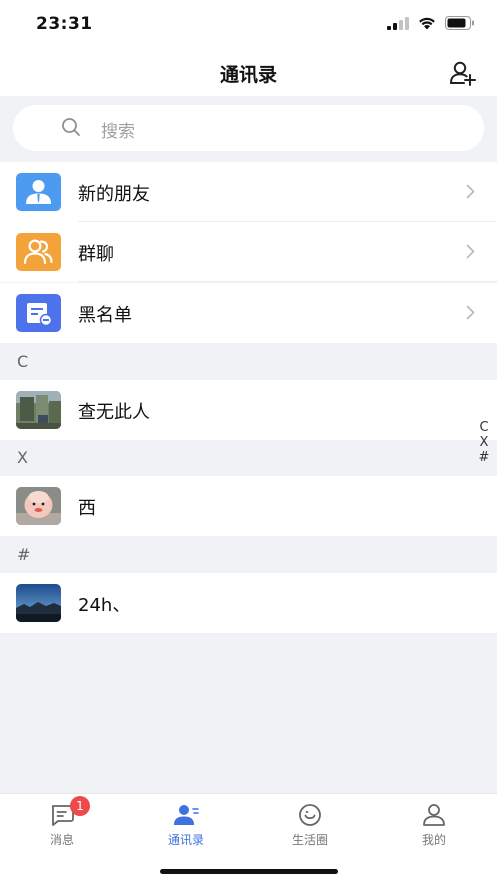 The image size is (497, 883). Describe the element at coordinates (185, 840) in the screenshot. I see `tab-label: 通讯录` at that location.